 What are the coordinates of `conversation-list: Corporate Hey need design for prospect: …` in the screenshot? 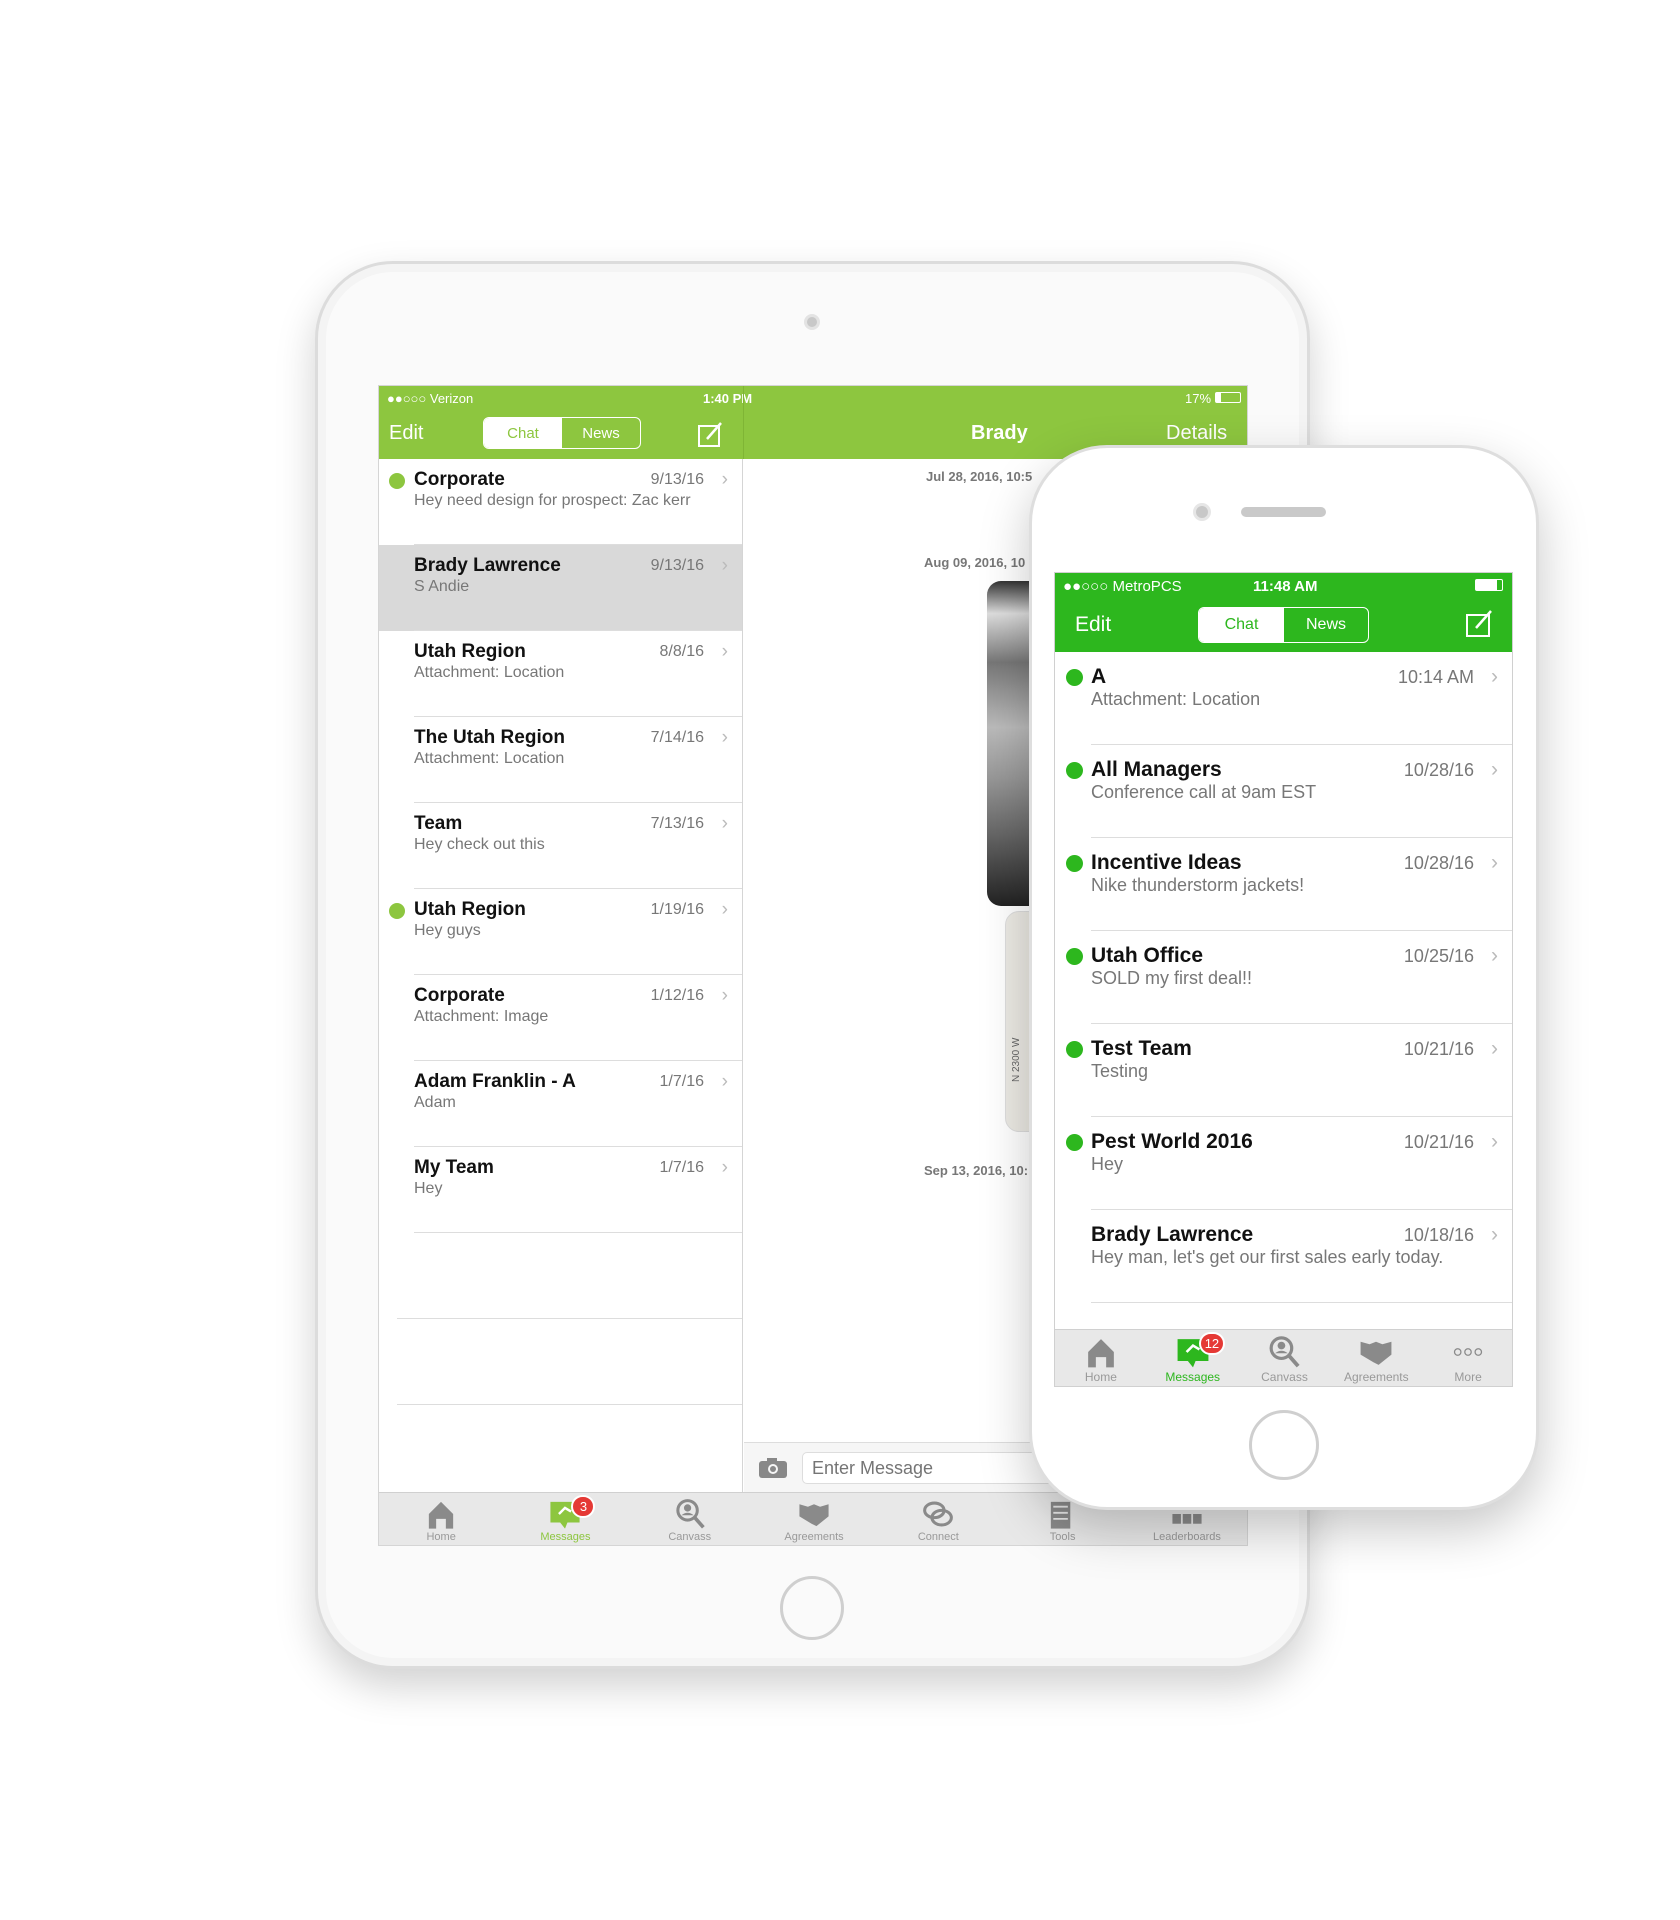 It's located at (561, 975).